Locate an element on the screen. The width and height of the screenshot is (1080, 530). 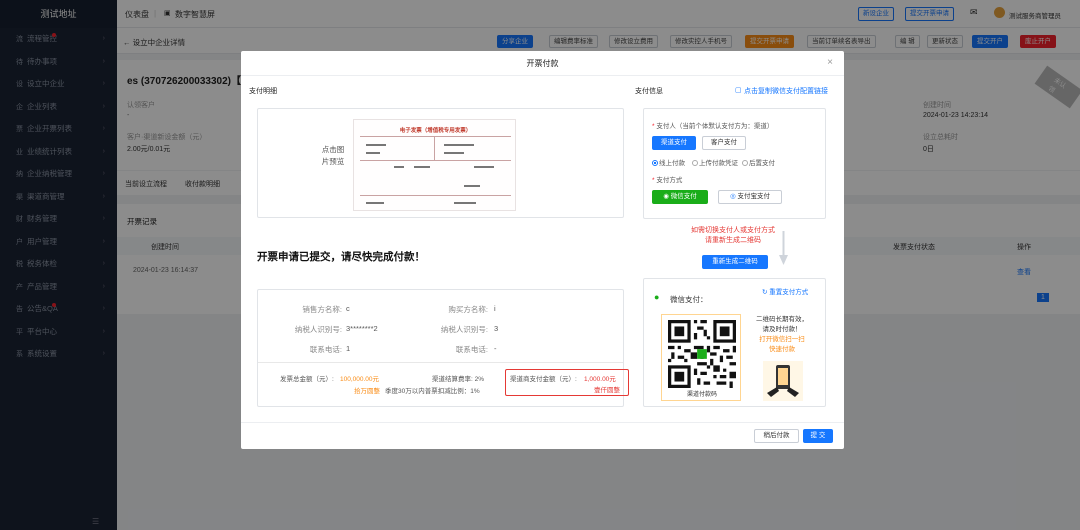
buyer-tax-value: 3 is located at coordinates (496, 328).